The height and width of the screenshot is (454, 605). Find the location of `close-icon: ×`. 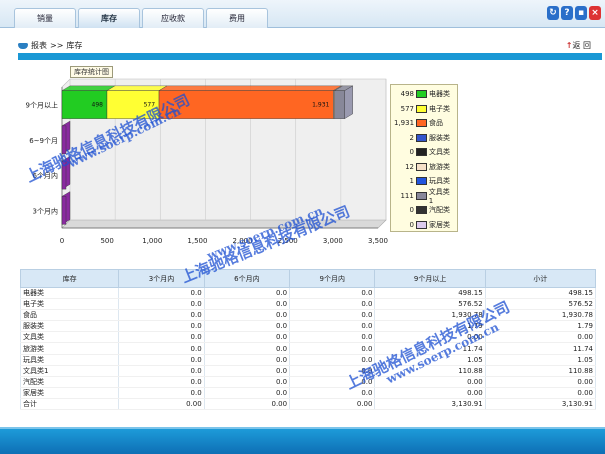

close-icon: × is located at coordinates (595, 13).